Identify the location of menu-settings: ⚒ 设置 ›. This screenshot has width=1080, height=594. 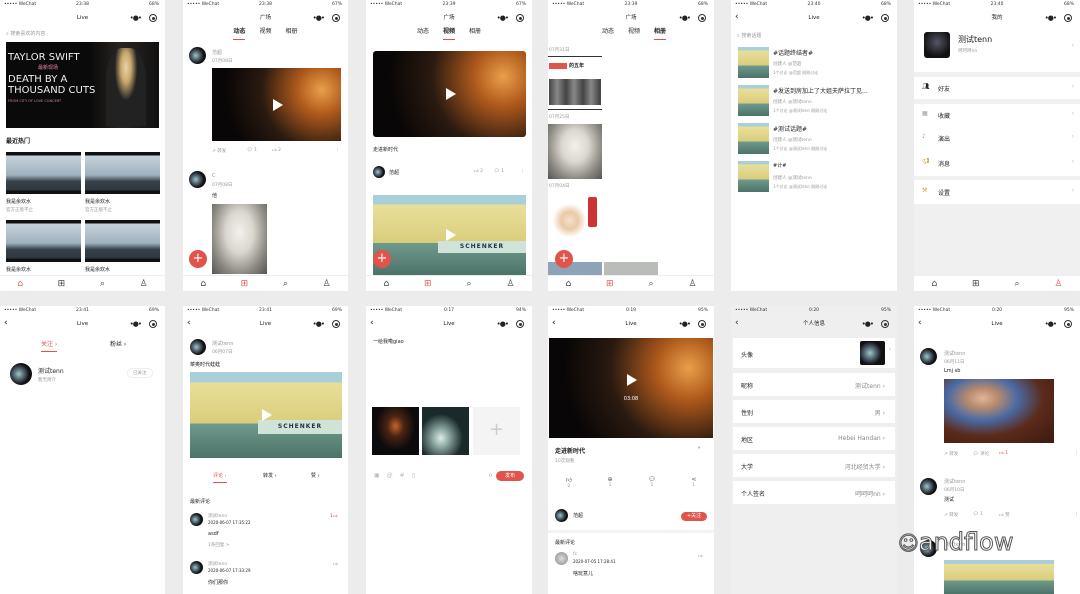
(997, 192).